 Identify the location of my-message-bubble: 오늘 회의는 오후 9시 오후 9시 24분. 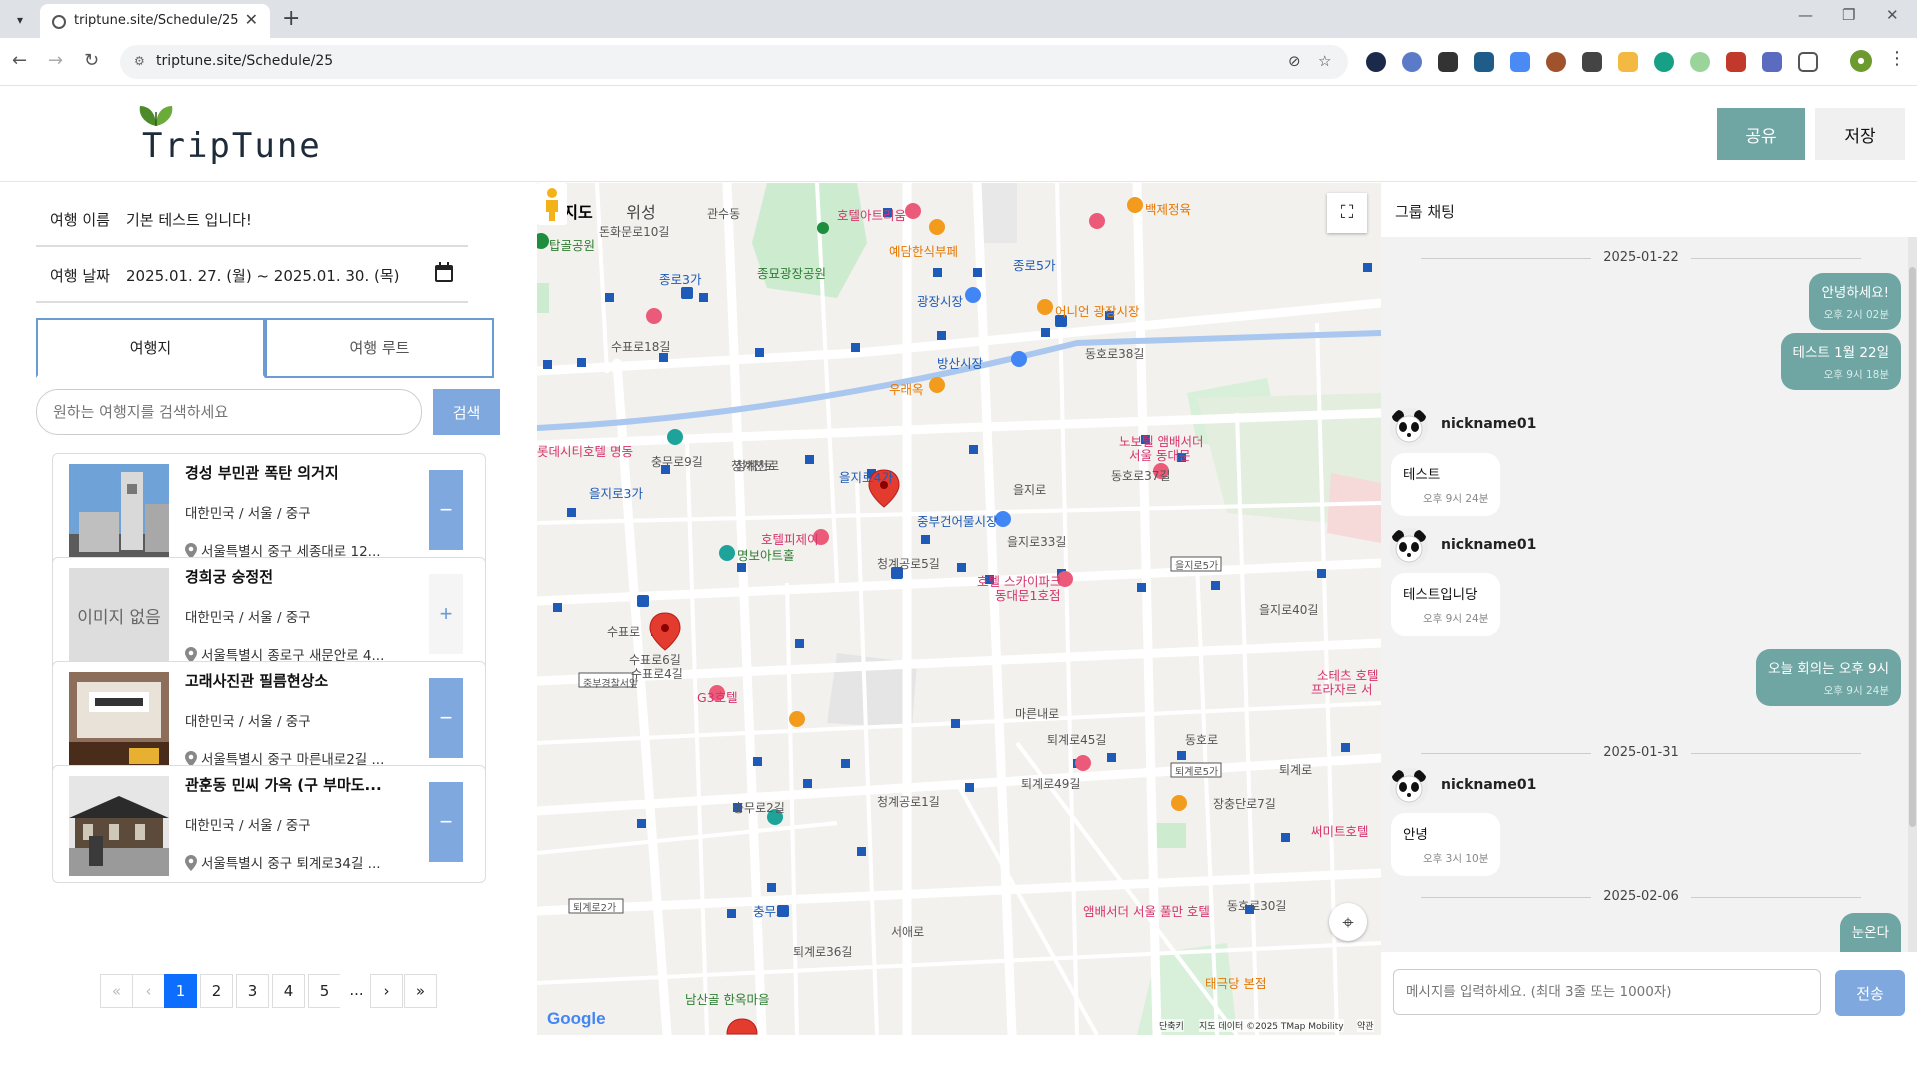
(1828, 677).